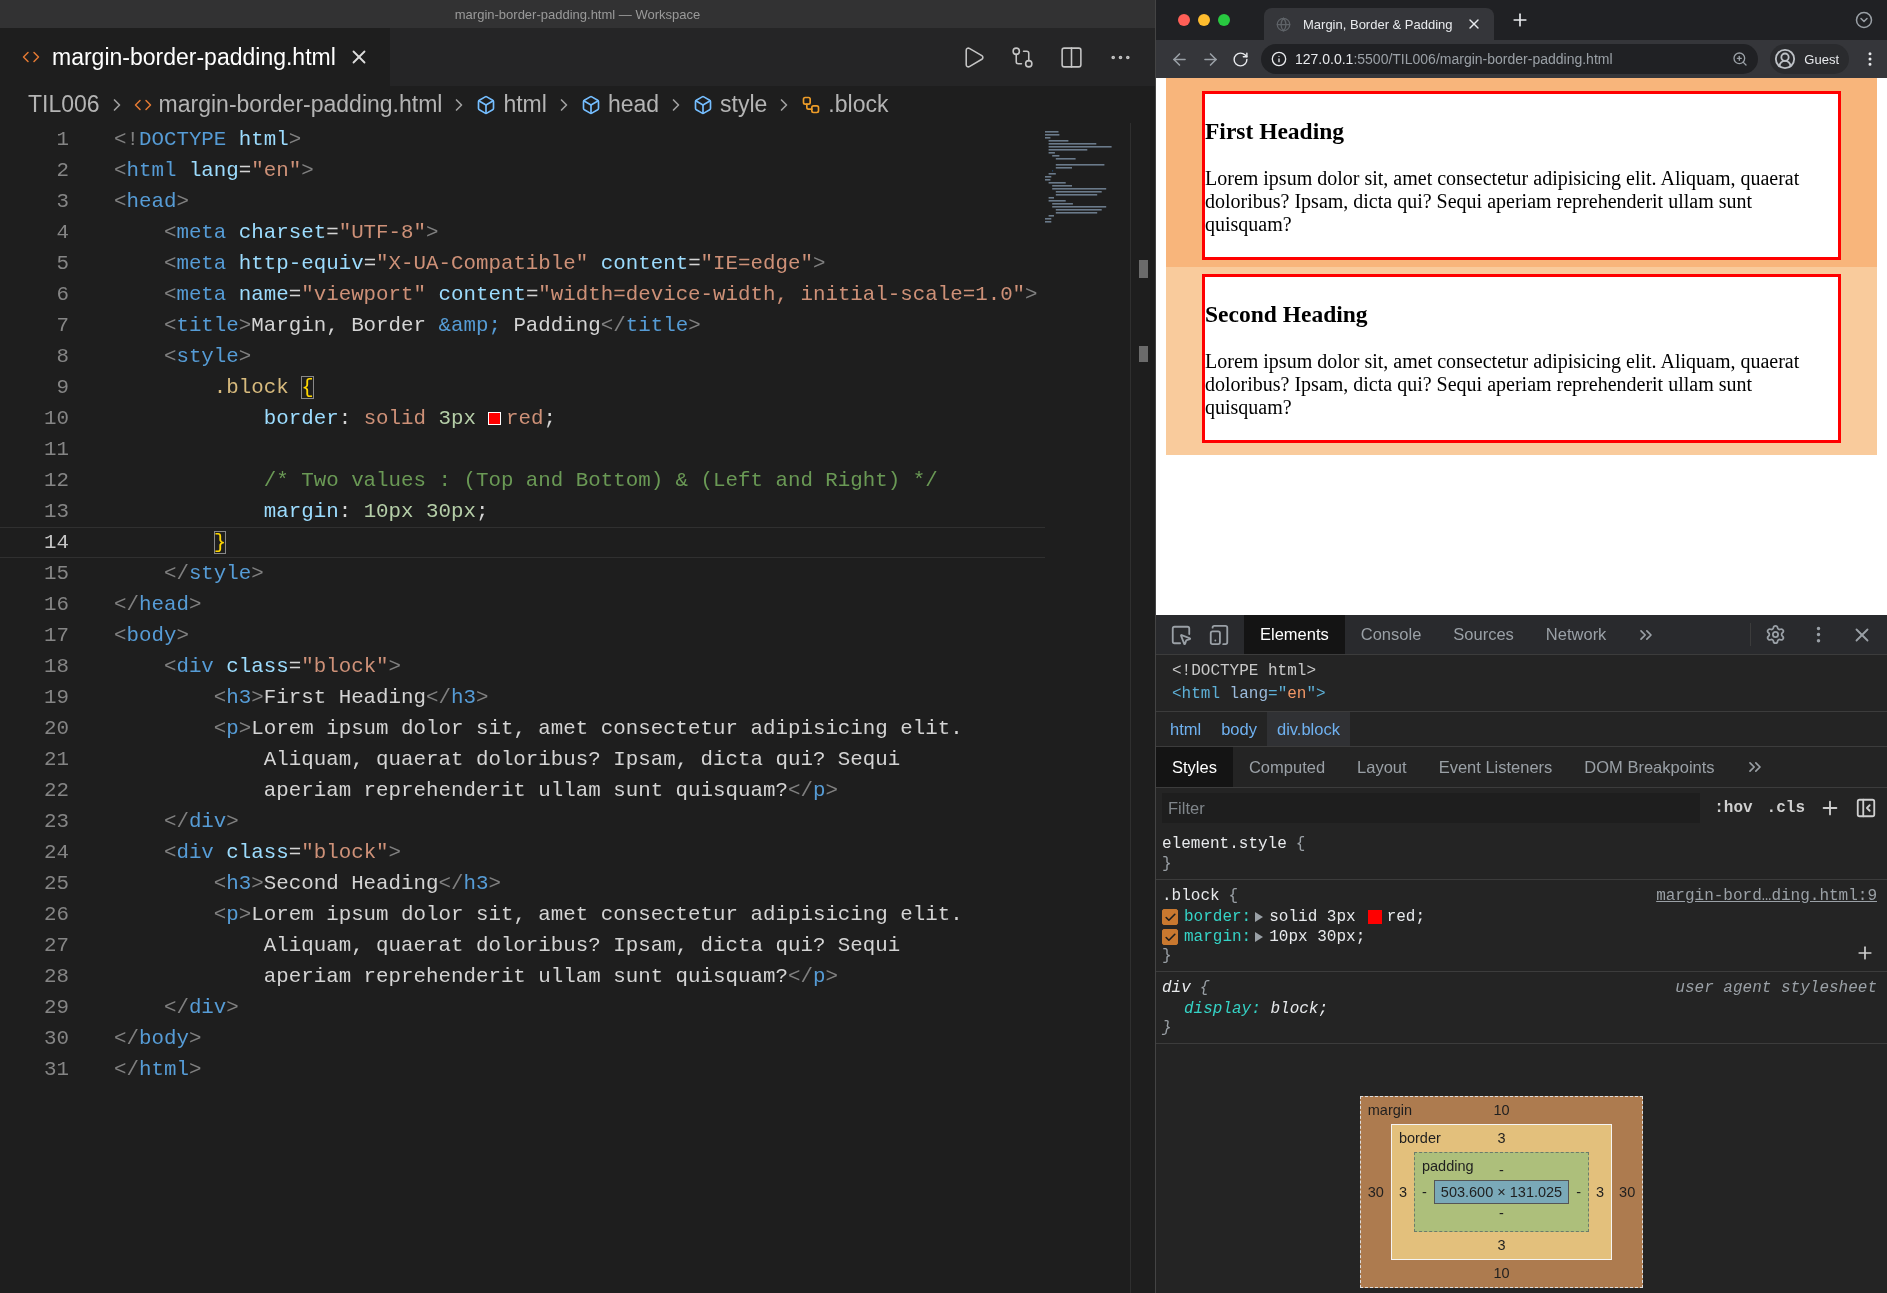  Describe the element at coordinates (1239, 729) in the screenshot. I see `breadcrumb: body` at that location.